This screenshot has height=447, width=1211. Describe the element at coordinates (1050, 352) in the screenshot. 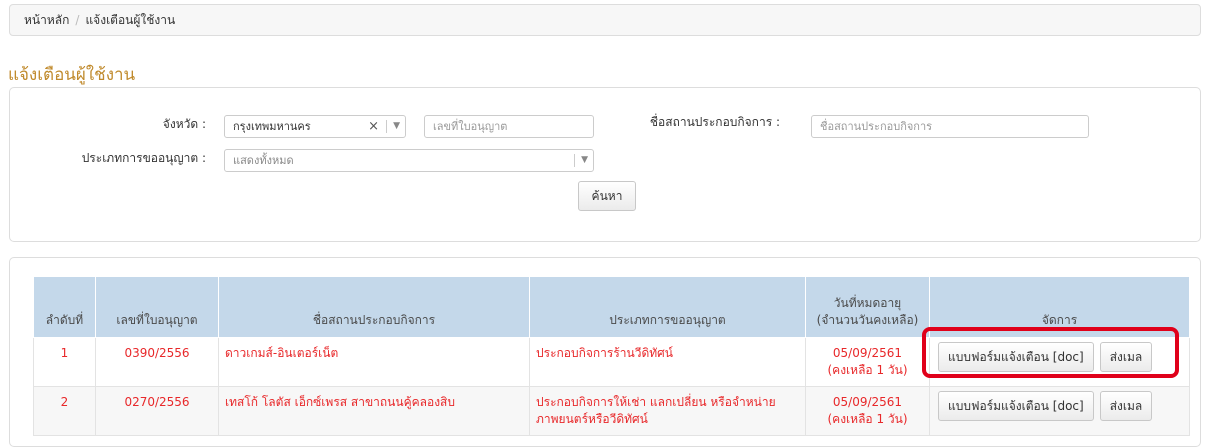

I see `highlight-annotation` at that location.